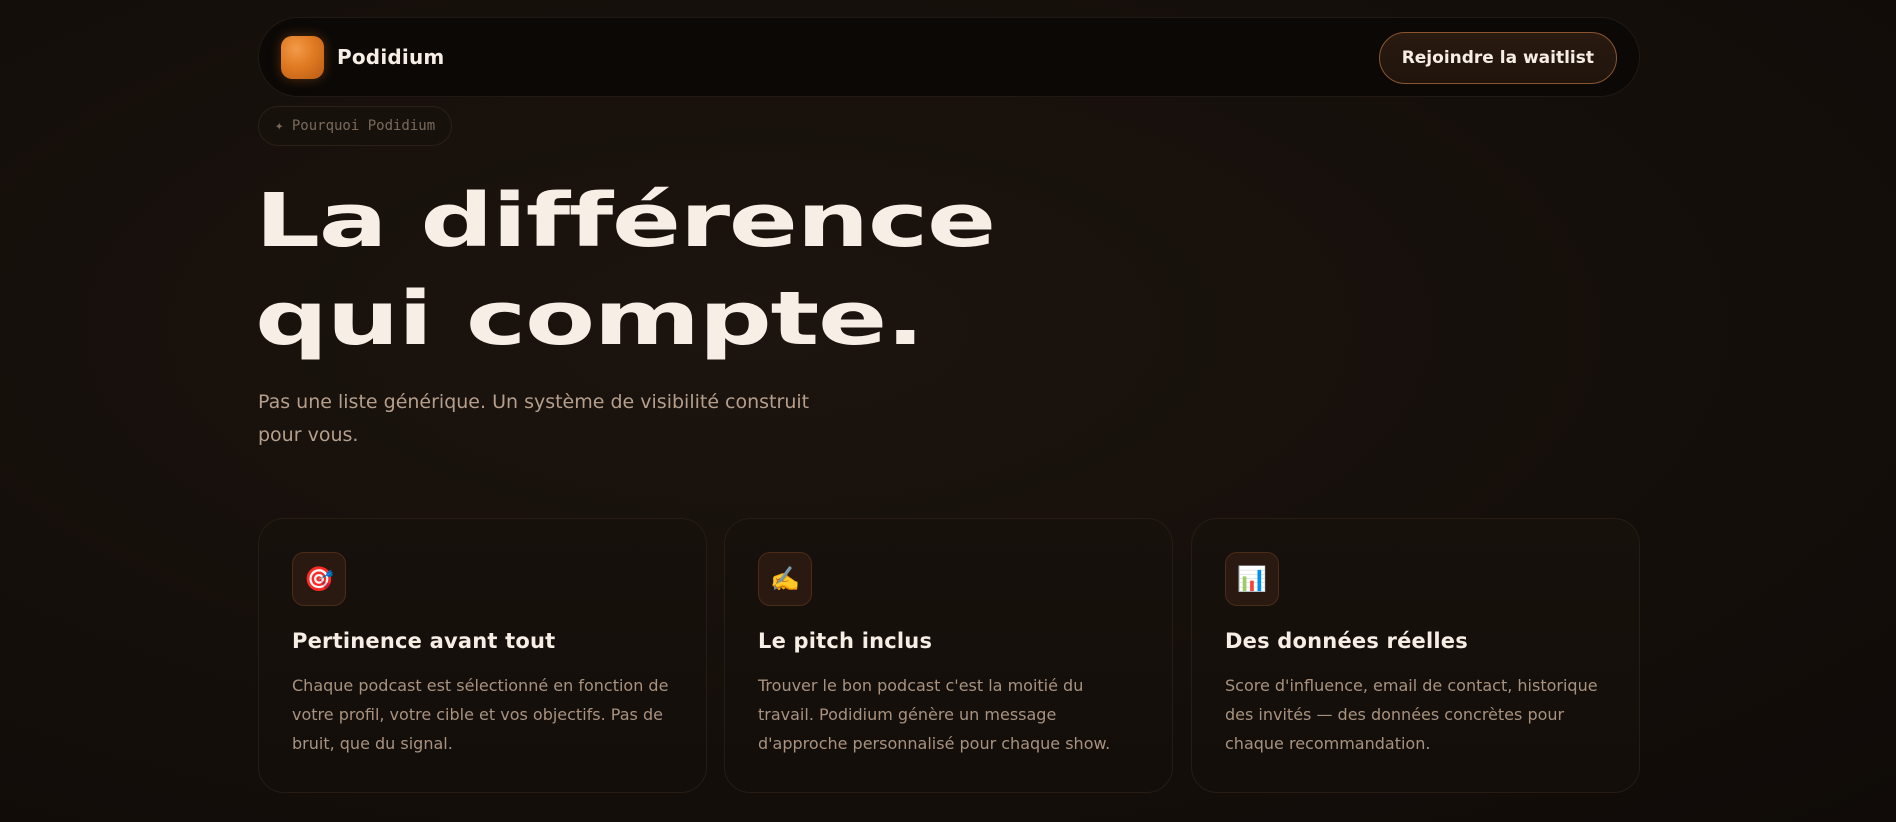 The image size is (1896, 822). Describe the element at coordinates (625, 221) in the screenshot. I see `page-title-line-1: La différence` at that location.